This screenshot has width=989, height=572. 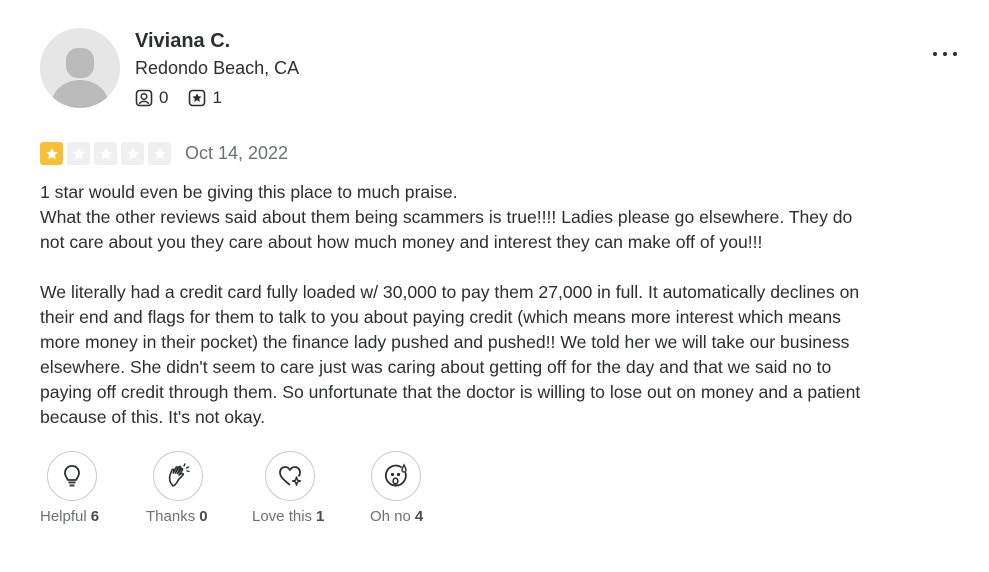 What do you see at coordinates (164, 97) in the screenshot?
I see `friends-count: 0` at bounding box center [164, 97].